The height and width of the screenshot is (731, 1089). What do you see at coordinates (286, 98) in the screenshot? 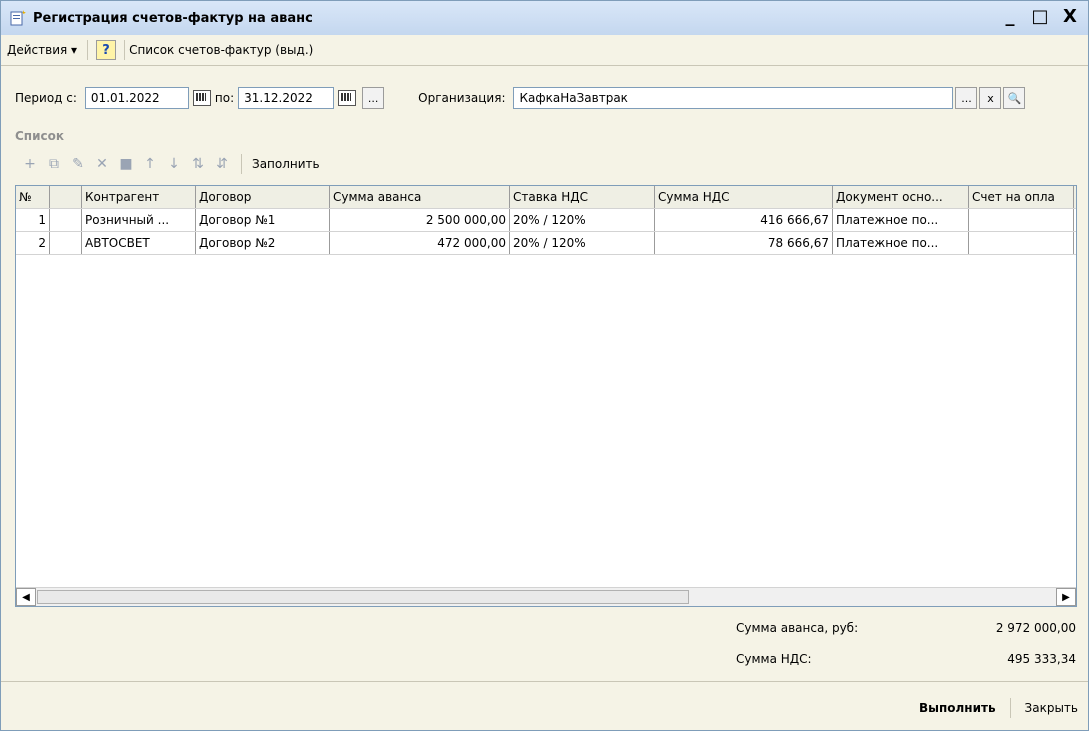
I see `period-to-input: 31.12.2022` at bounding box center [286, 98].